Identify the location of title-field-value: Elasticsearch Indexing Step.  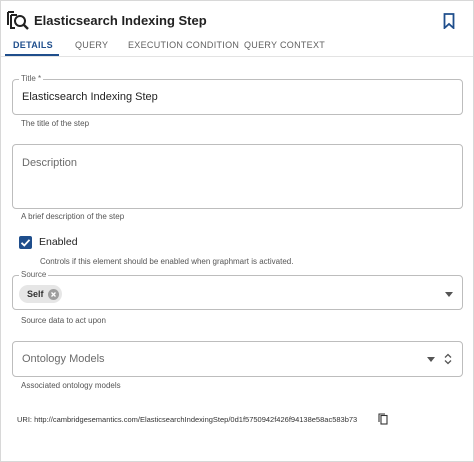
(90, 97).